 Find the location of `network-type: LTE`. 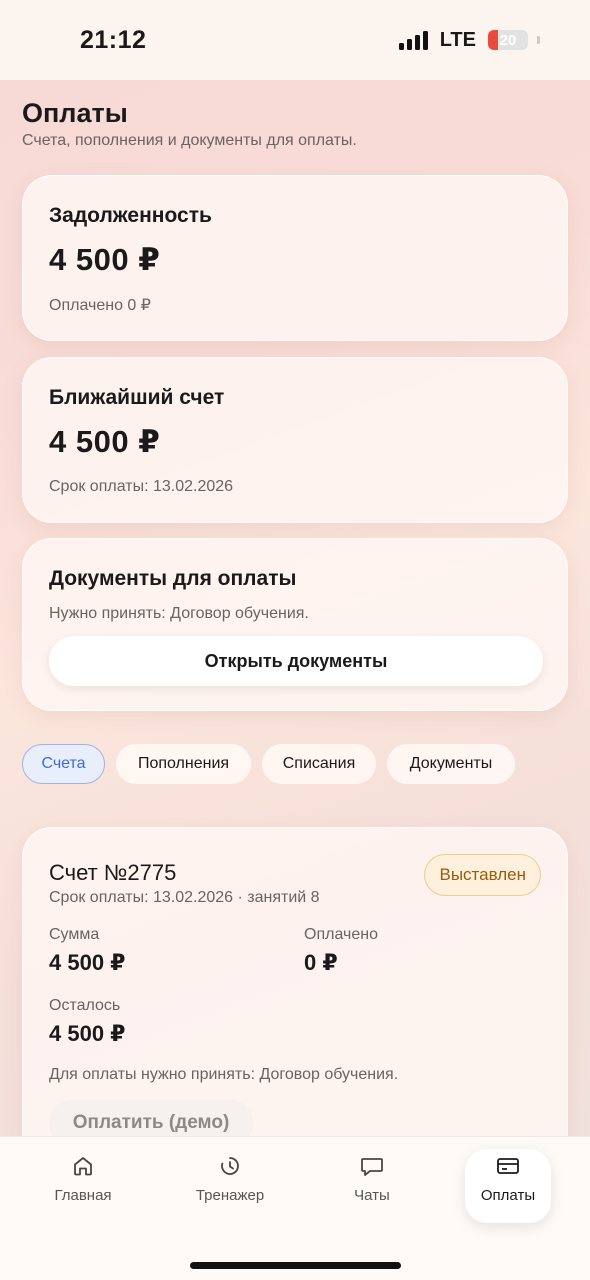

network-type: LTE is located at coordinates (457, 39).